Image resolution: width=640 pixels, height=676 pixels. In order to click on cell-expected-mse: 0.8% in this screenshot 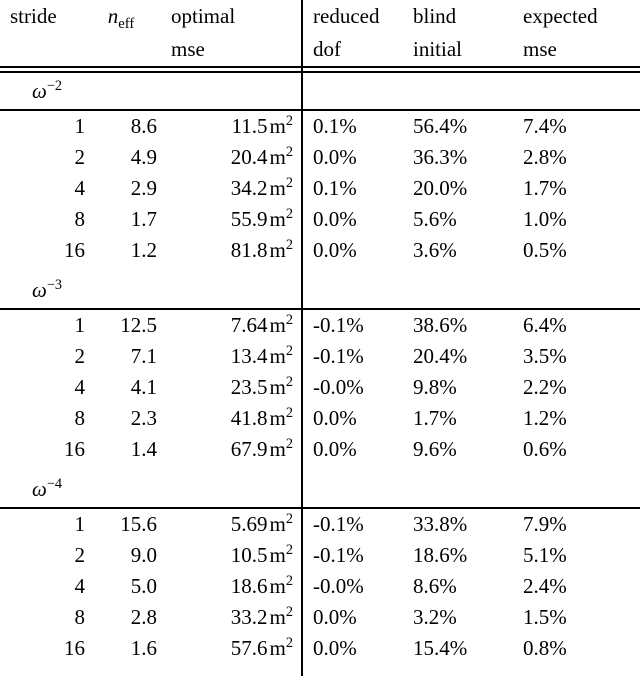, I will do `click(545, 648)`.